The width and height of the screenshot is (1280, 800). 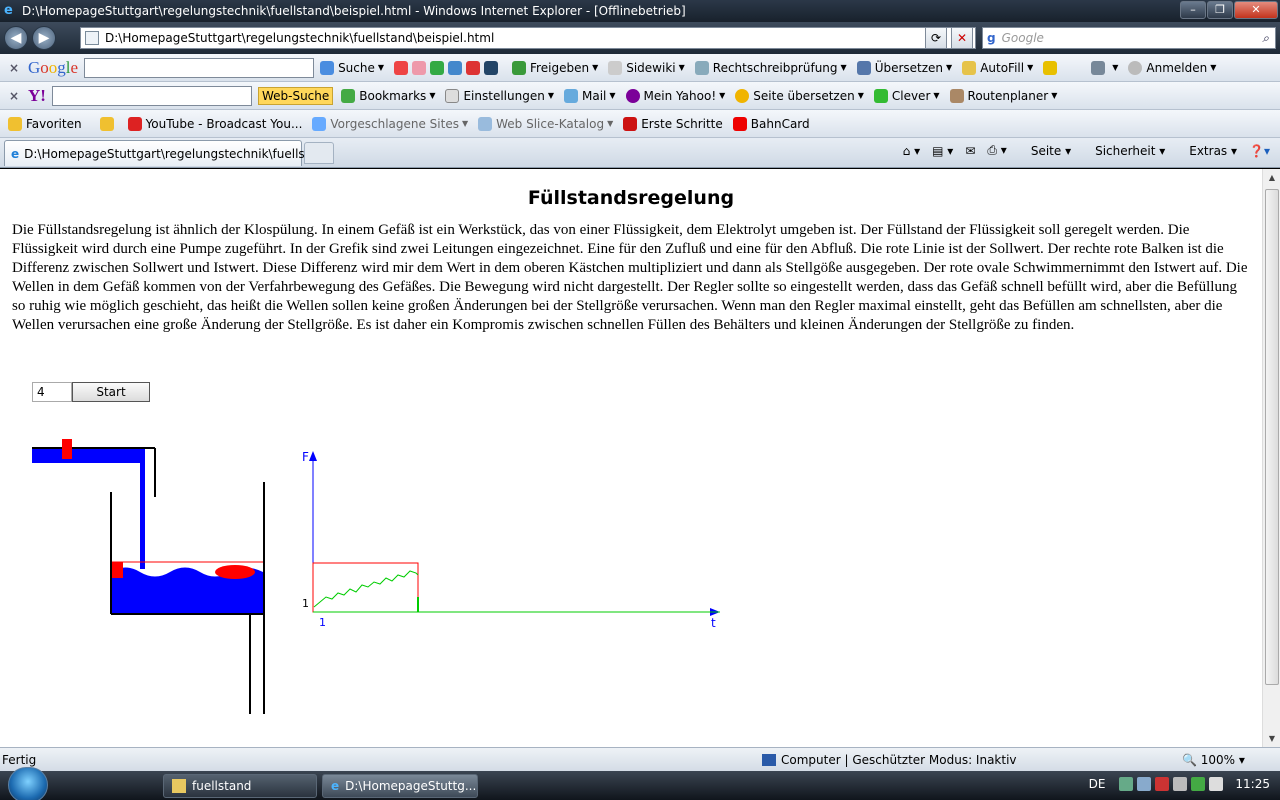 I want to click on pump-marker, so click(x=67, y=449).